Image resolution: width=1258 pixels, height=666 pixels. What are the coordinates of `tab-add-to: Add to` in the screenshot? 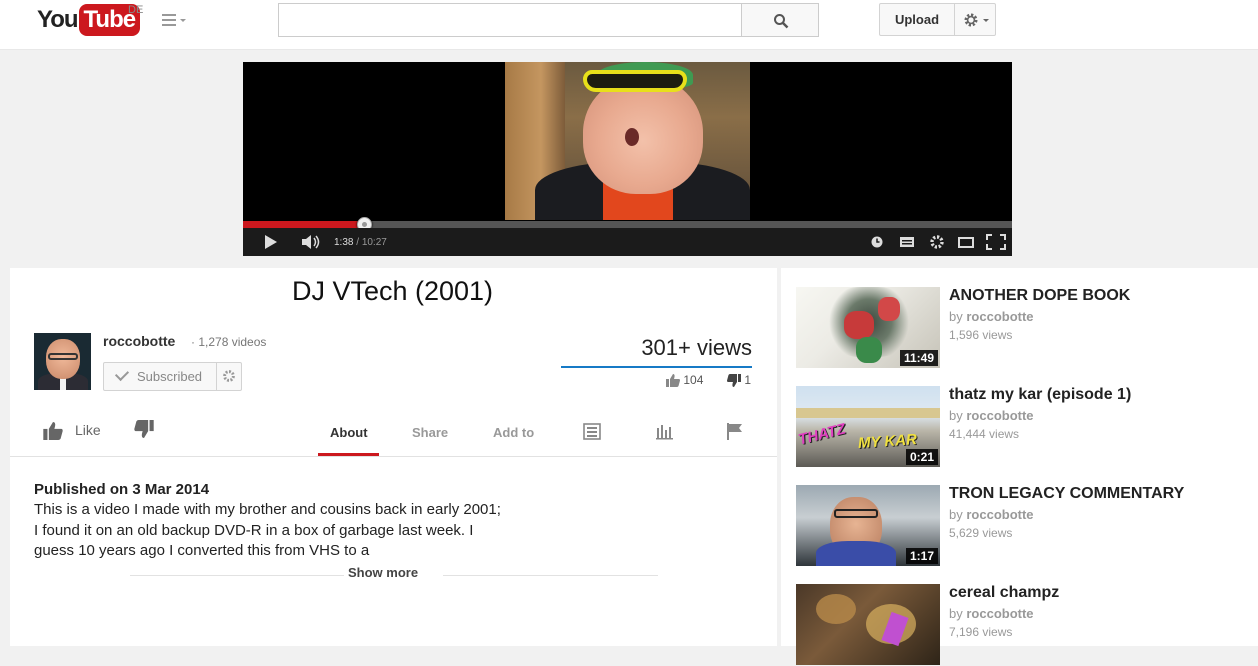 It's located at (513, 432).